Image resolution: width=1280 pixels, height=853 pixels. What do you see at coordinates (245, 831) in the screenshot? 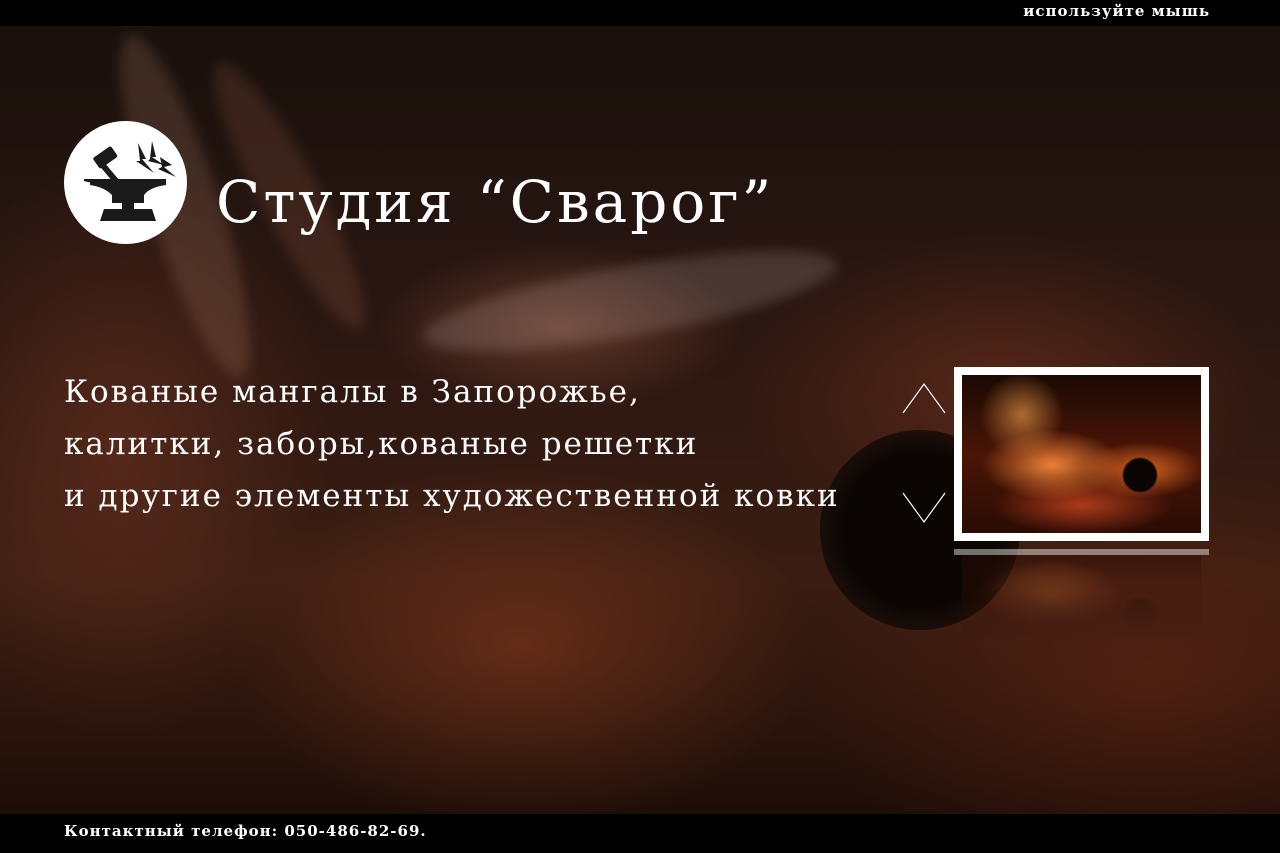
I see `contact-phone: Контактный телефон: 050-486-82-69.` at bounding box center [245, 831].